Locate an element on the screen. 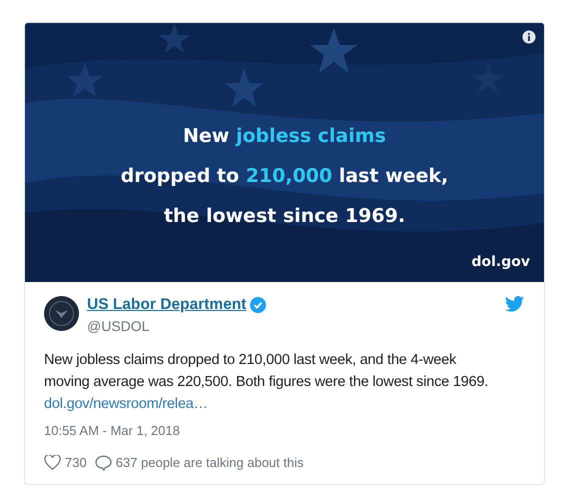 This screenshot has height=504, width=567. verified-badge-icon is located at coordinates (258, 304).